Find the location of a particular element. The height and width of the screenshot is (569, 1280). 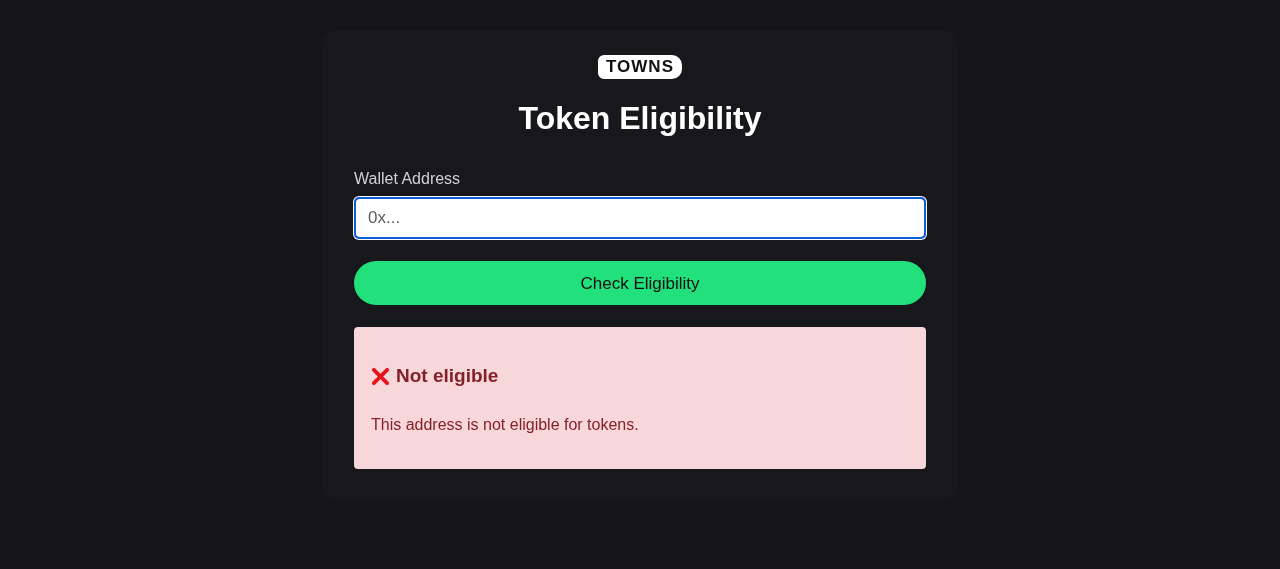

result-heading: Not eligible is located at coordinates (447, 376).